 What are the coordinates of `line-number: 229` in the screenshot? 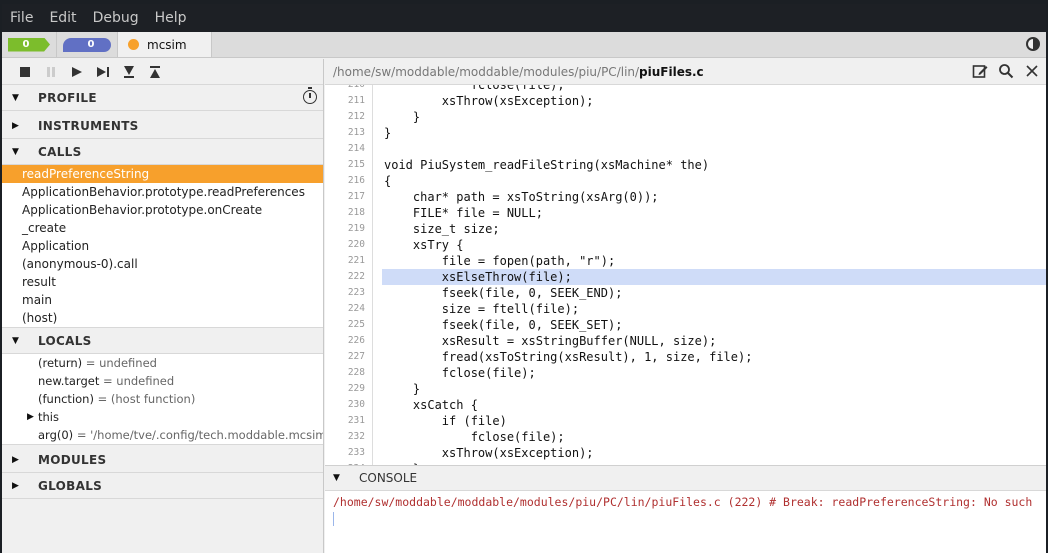 It's located at (345, 389).